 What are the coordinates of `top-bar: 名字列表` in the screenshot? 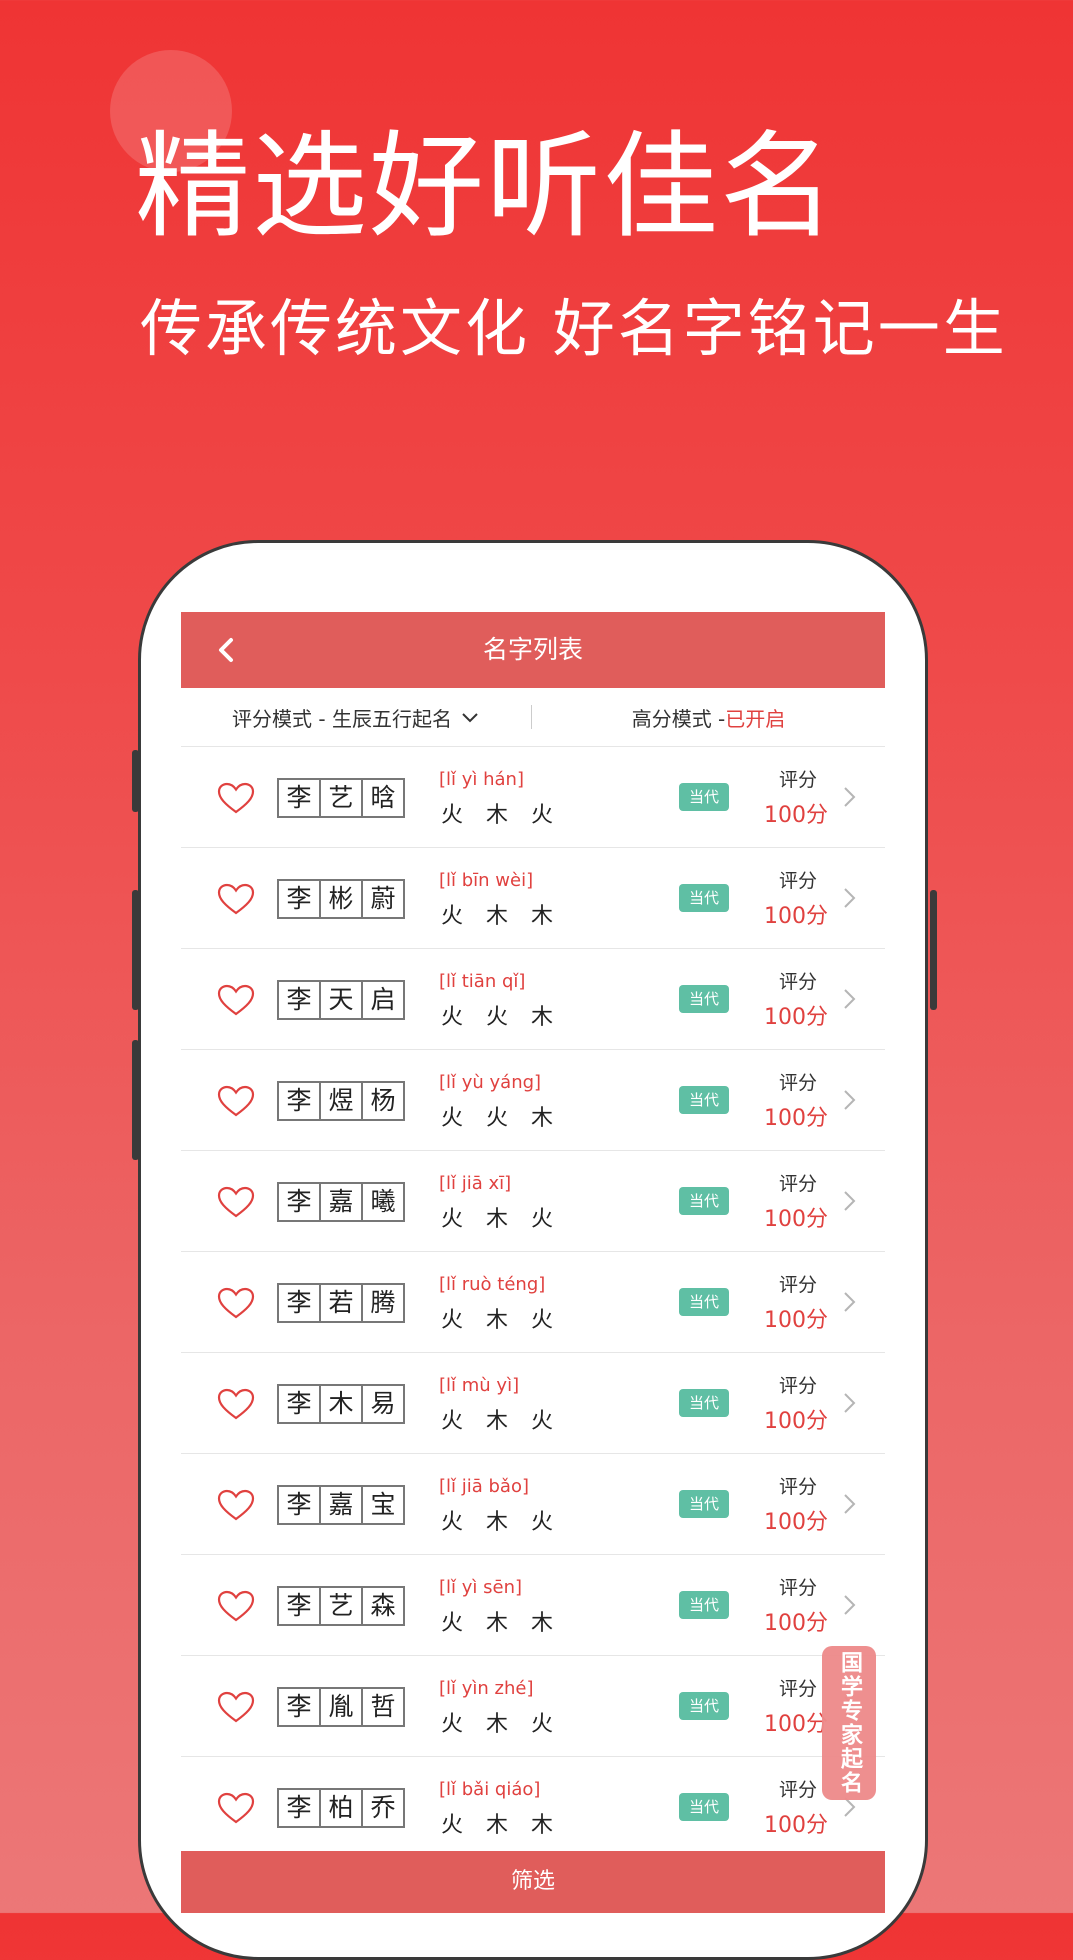 It's located at (533, 650).